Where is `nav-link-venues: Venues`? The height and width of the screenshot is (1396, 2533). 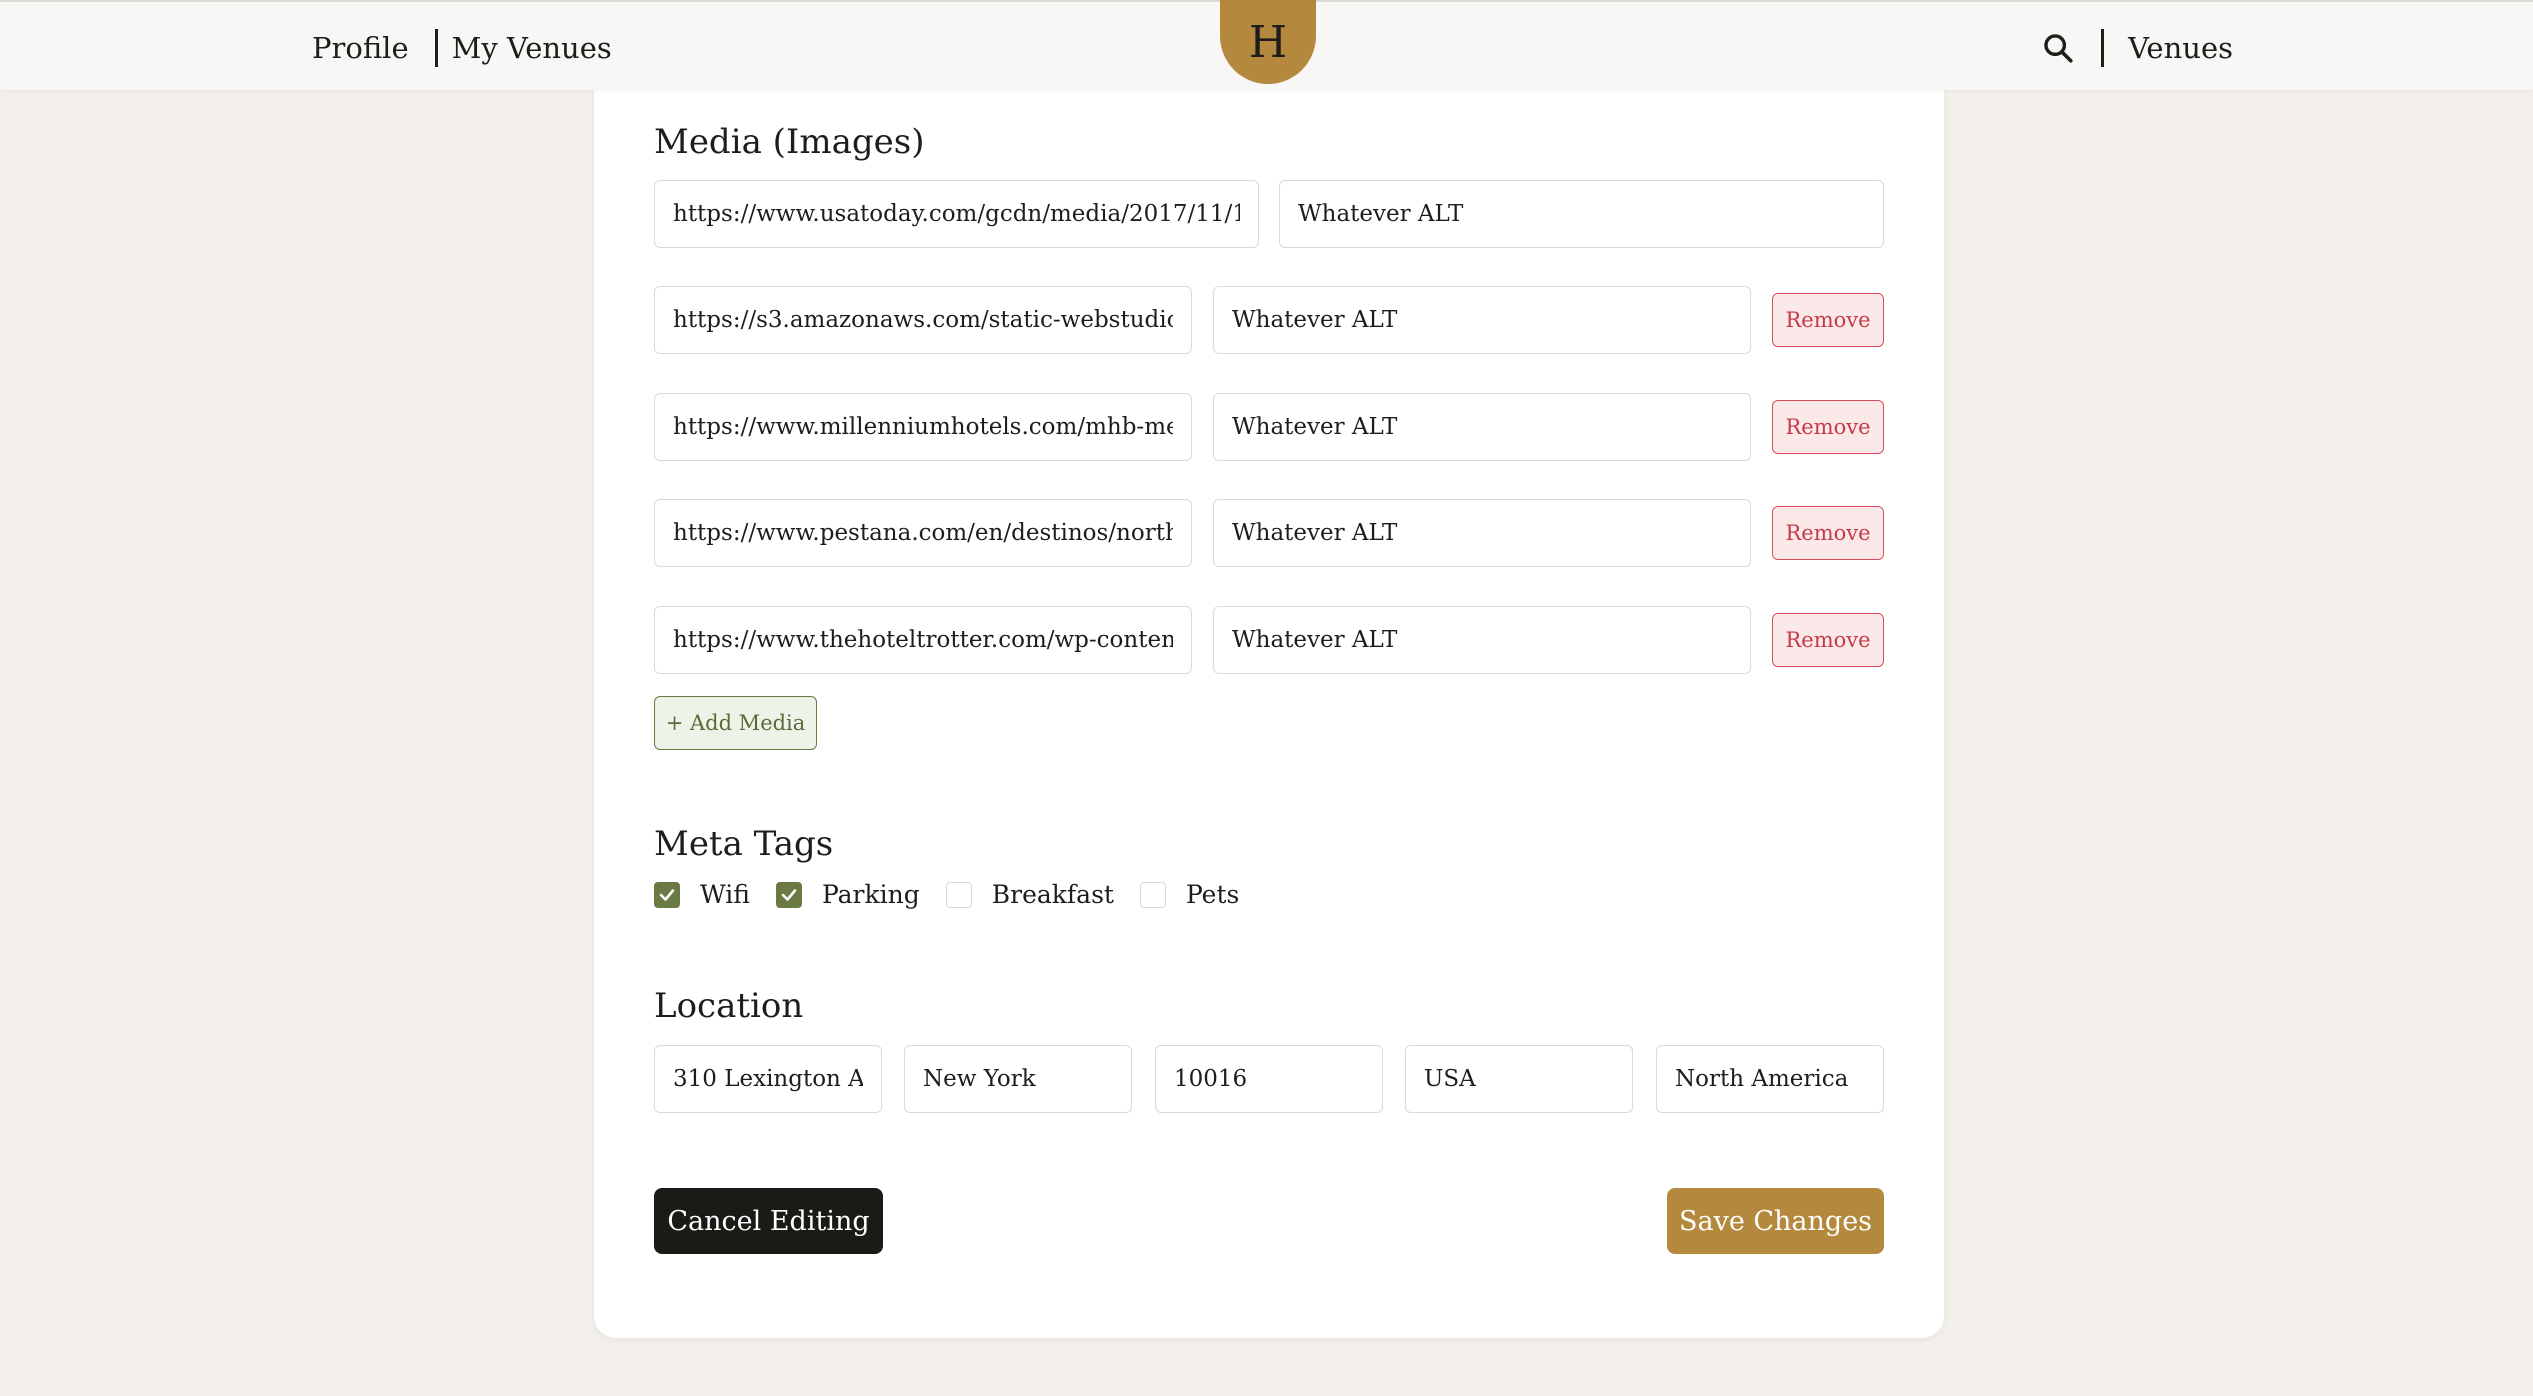
nav-link-venues: Venues is located at coordinates (2180, 48).